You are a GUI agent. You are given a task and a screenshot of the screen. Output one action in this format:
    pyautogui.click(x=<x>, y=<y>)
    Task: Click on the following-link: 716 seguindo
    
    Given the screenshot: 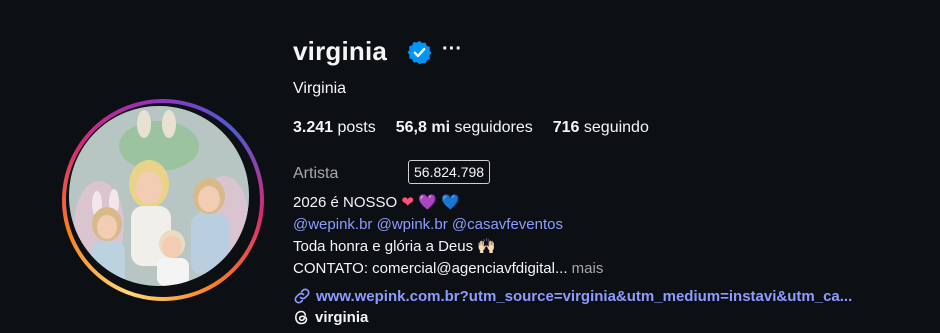 What is the action you would take?
    pyautogui.click(x=601, y=128)
    